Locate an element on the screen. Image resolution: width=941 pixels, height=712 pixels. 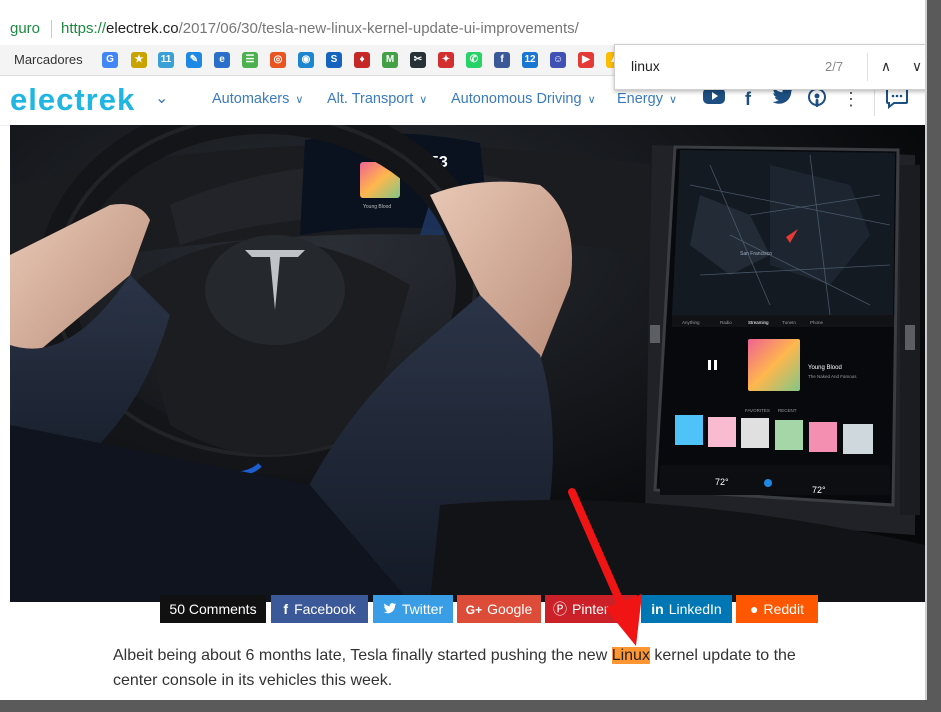
now-playing-artist: The Naked And Famous is located at coordinates (832, 376).